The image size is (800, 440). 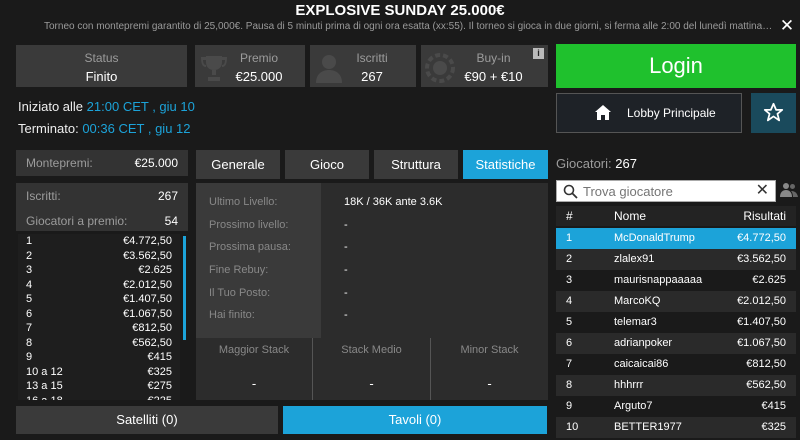 I want to click on tab-gioco: Gioco, so click(x=327, y=164).